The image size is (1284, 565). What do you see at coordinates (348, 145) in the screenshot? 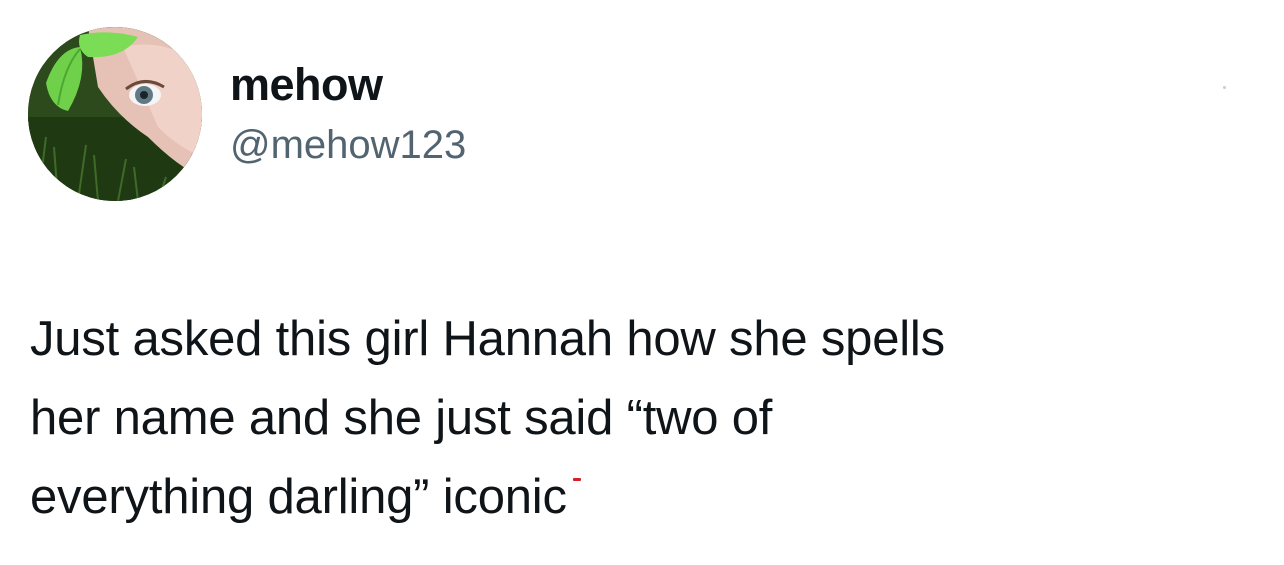
I see `user-handle: @mehow123` at bounding box center [348, 145].